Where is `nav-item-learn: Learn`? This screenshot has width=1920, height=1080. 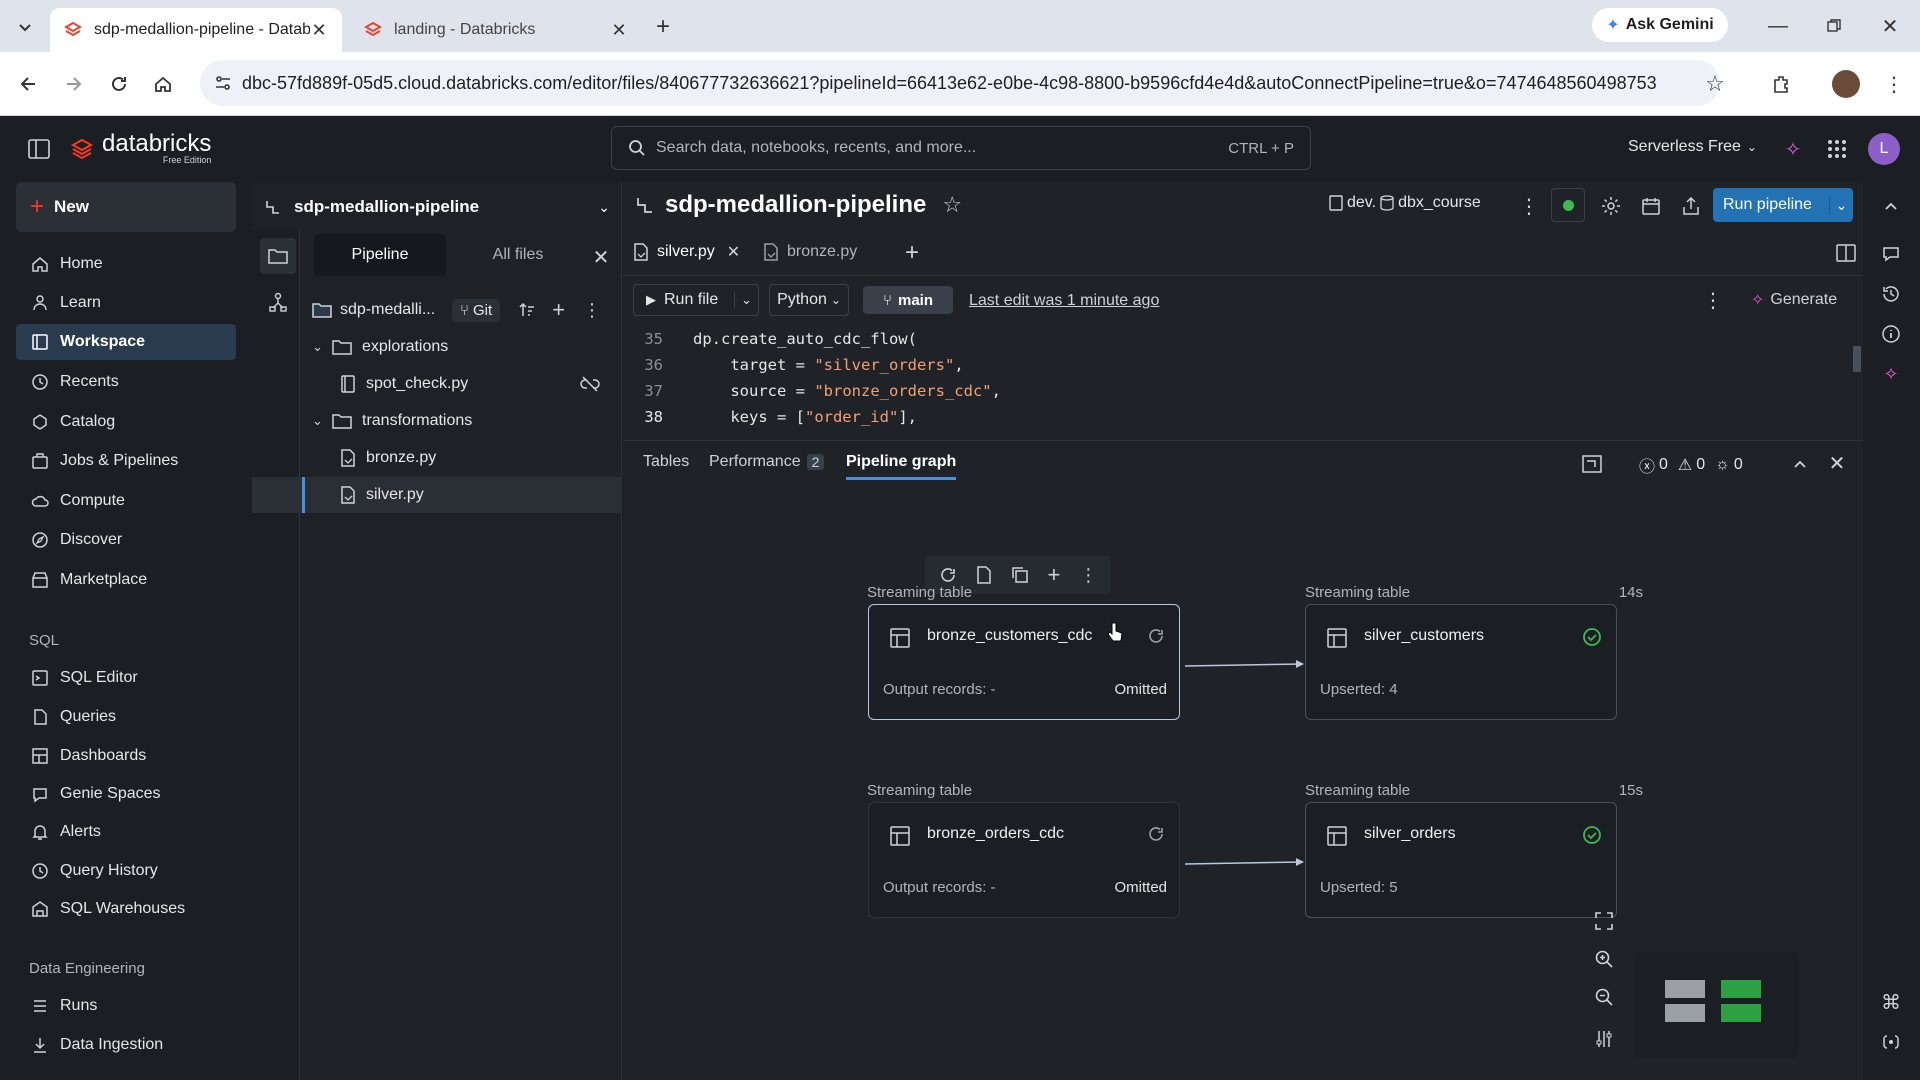
nav-item-learn: Learn is located at coordinates (126, 303).